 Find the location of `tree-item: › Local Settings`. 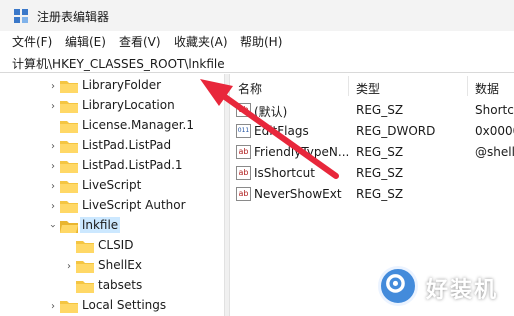

tree-item: › Local Settings is located at coordinates (112, 306).